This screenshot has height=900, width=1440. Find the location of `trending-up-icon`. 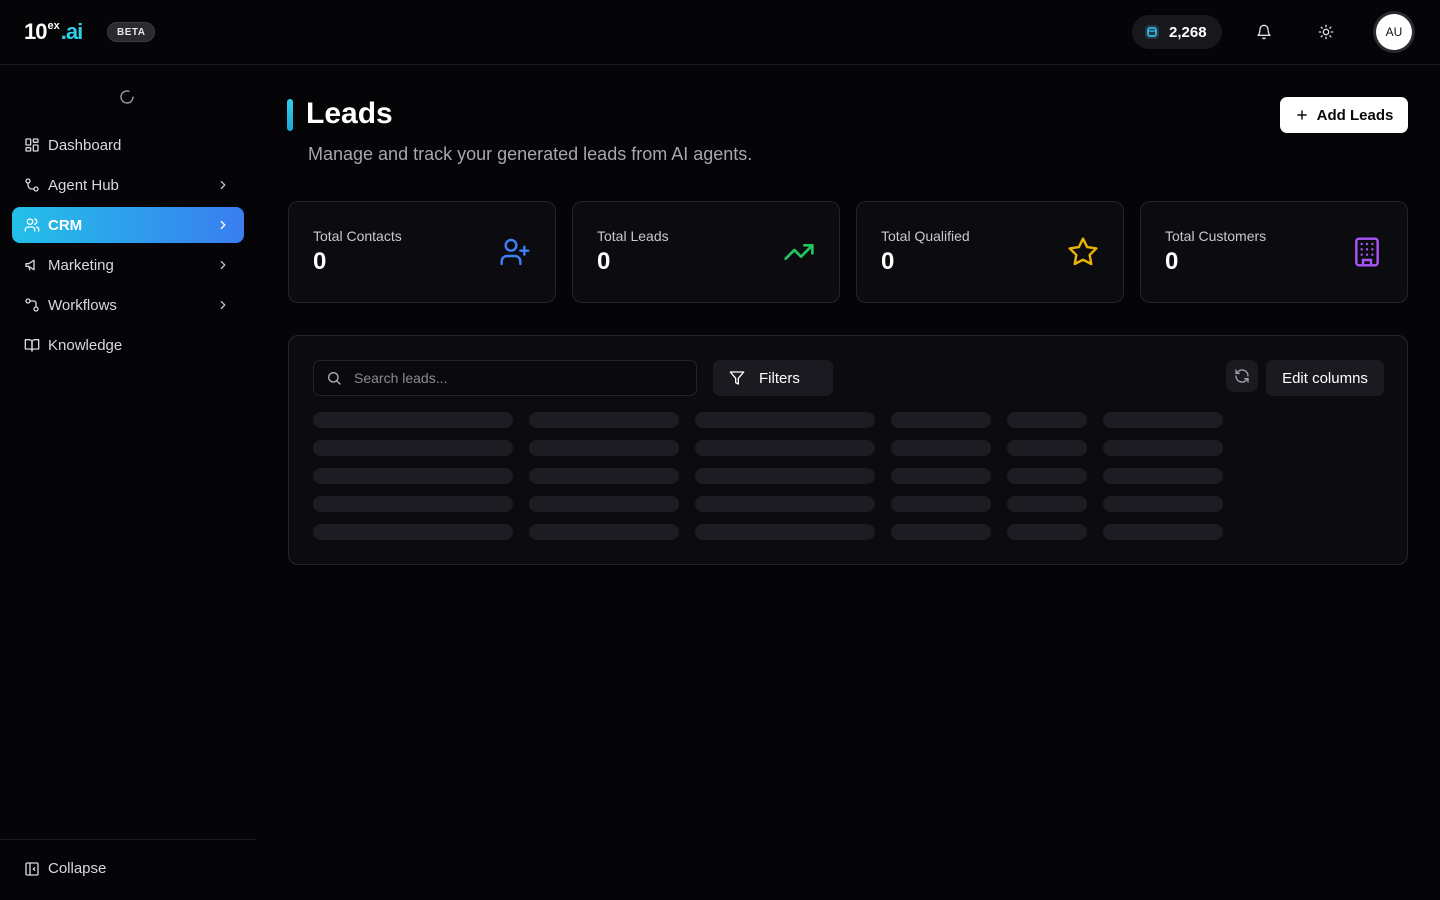

trending-up-icon is located at coordinates (799, 252).